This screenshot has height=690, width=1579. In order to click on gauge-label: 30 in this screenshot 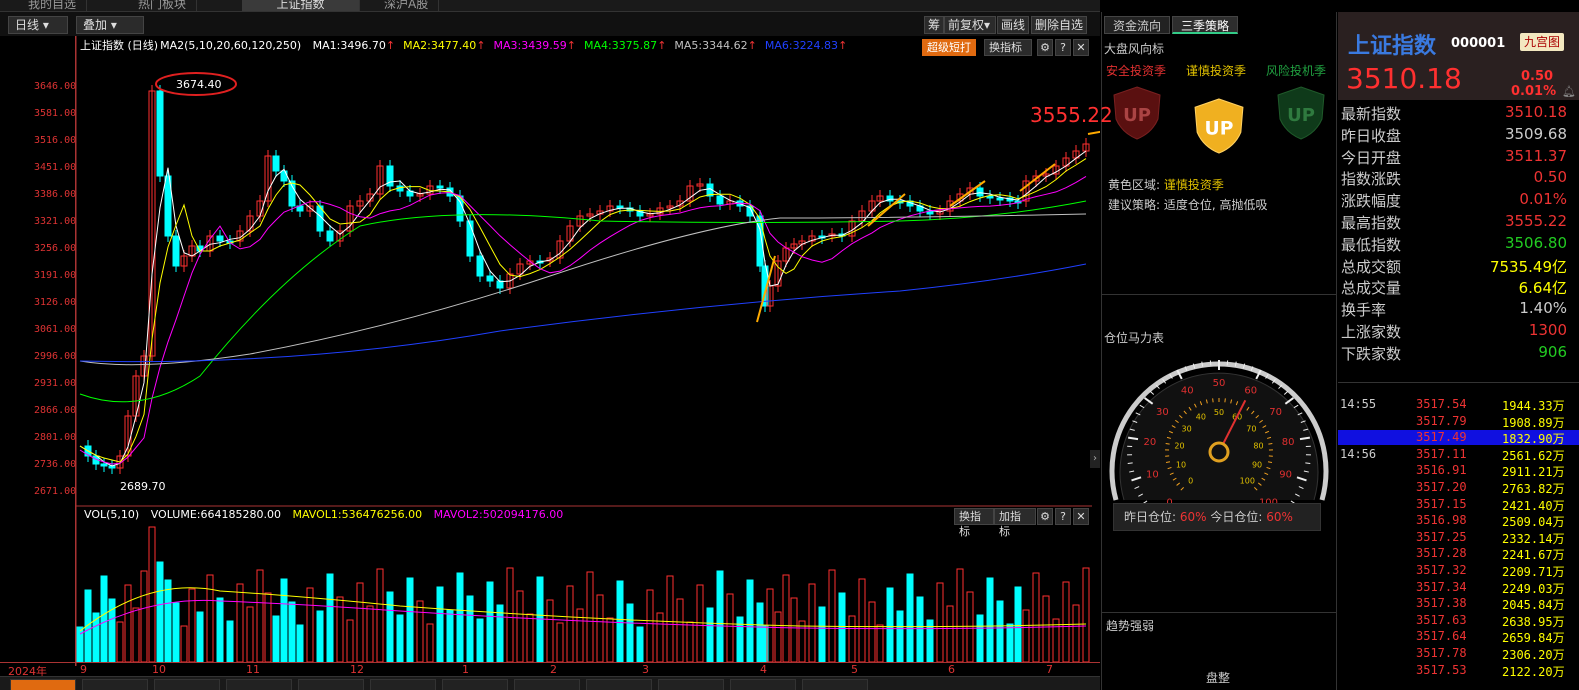, I will do `click(1162, 412)`.